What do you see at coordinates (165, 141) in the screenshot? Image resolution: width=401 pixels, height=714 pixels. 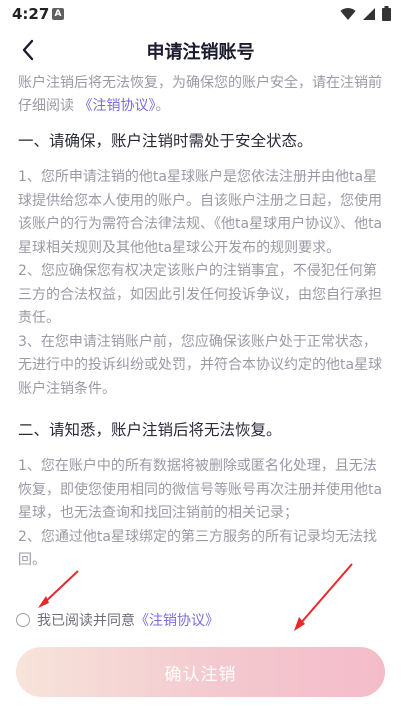 I see `section1-title: 一、请确保，账户注销时需处于安全状态。` at bounding box center [165, 141].